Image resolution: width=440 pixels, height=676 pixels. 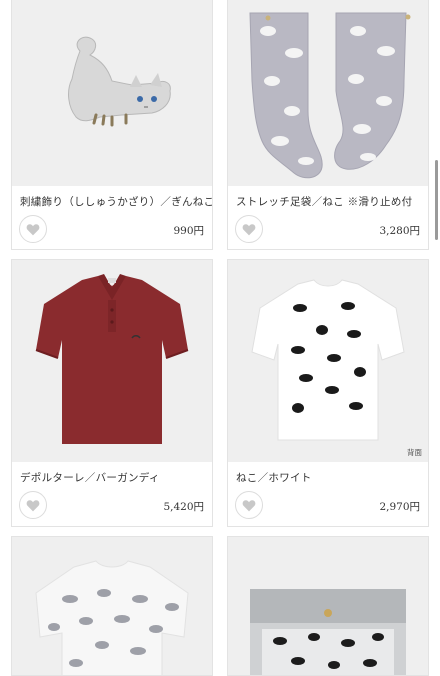 I want to click on product-title: 刺繍飾り（ししゅうかざり）／ぎんねこ, so click(x=116, y=201).